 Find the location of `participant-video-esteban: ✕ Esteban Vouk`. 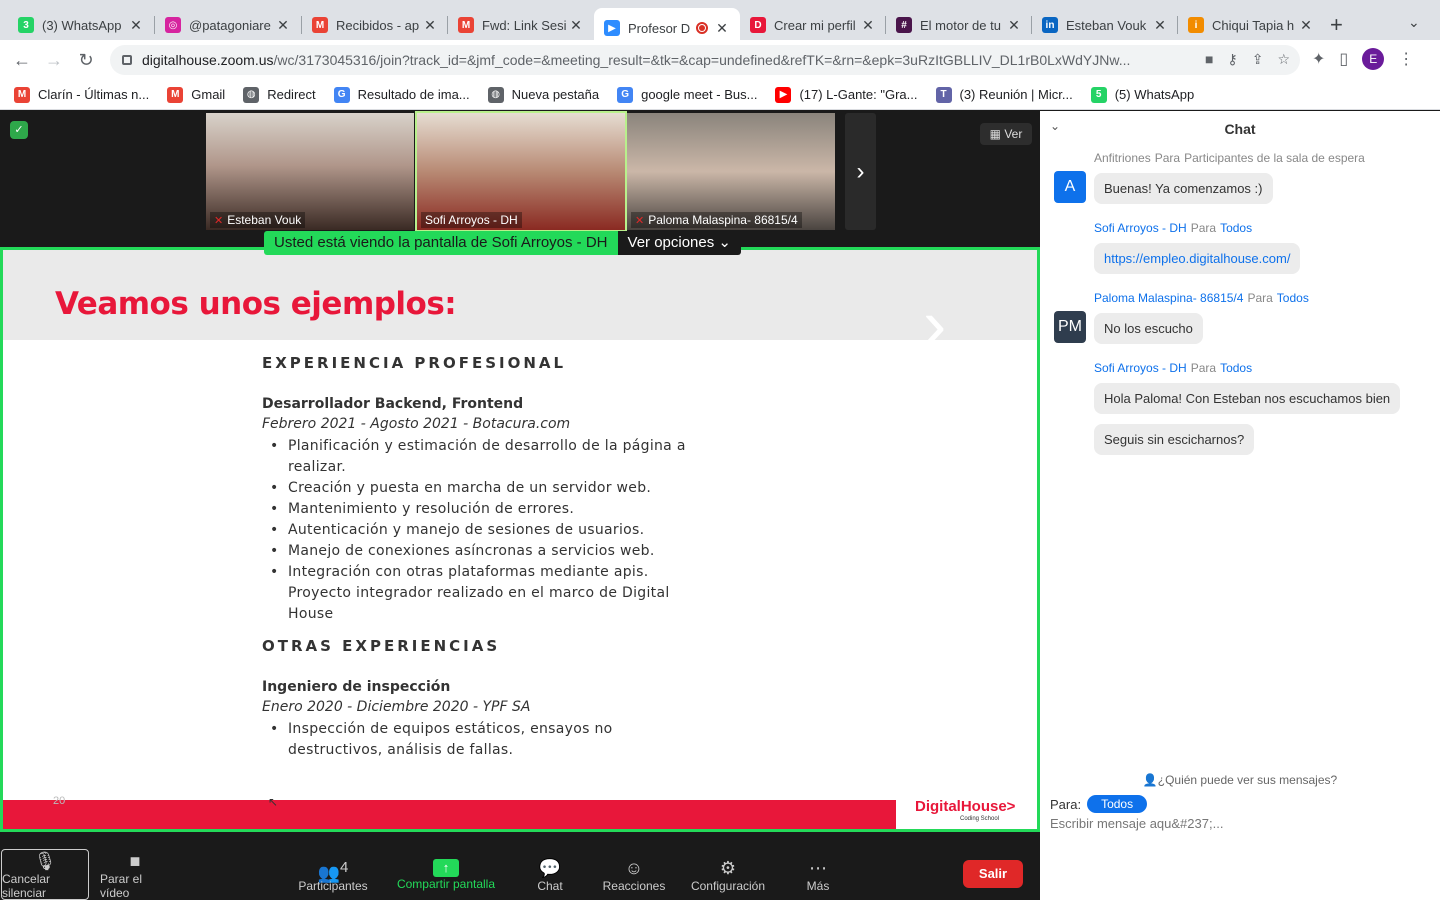

participant-video-esteban: ✕ Esteban Vouk is located at coordinates (310, 171).